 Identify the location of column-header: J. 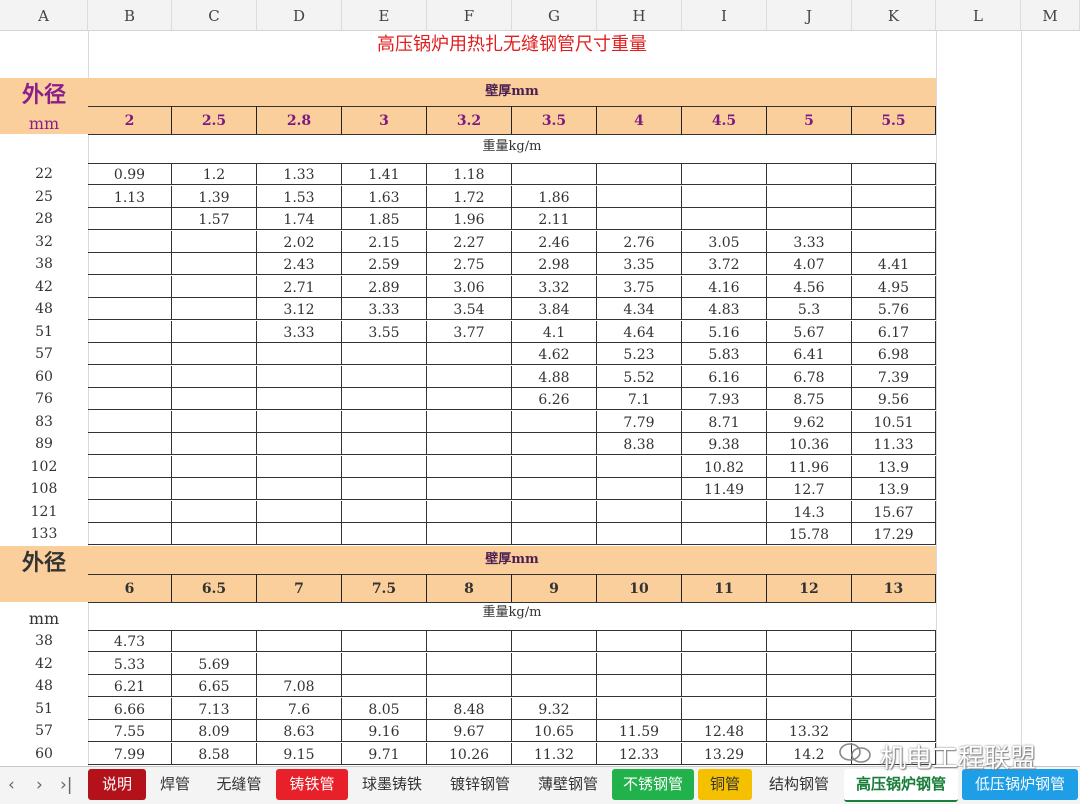
(809, 15).